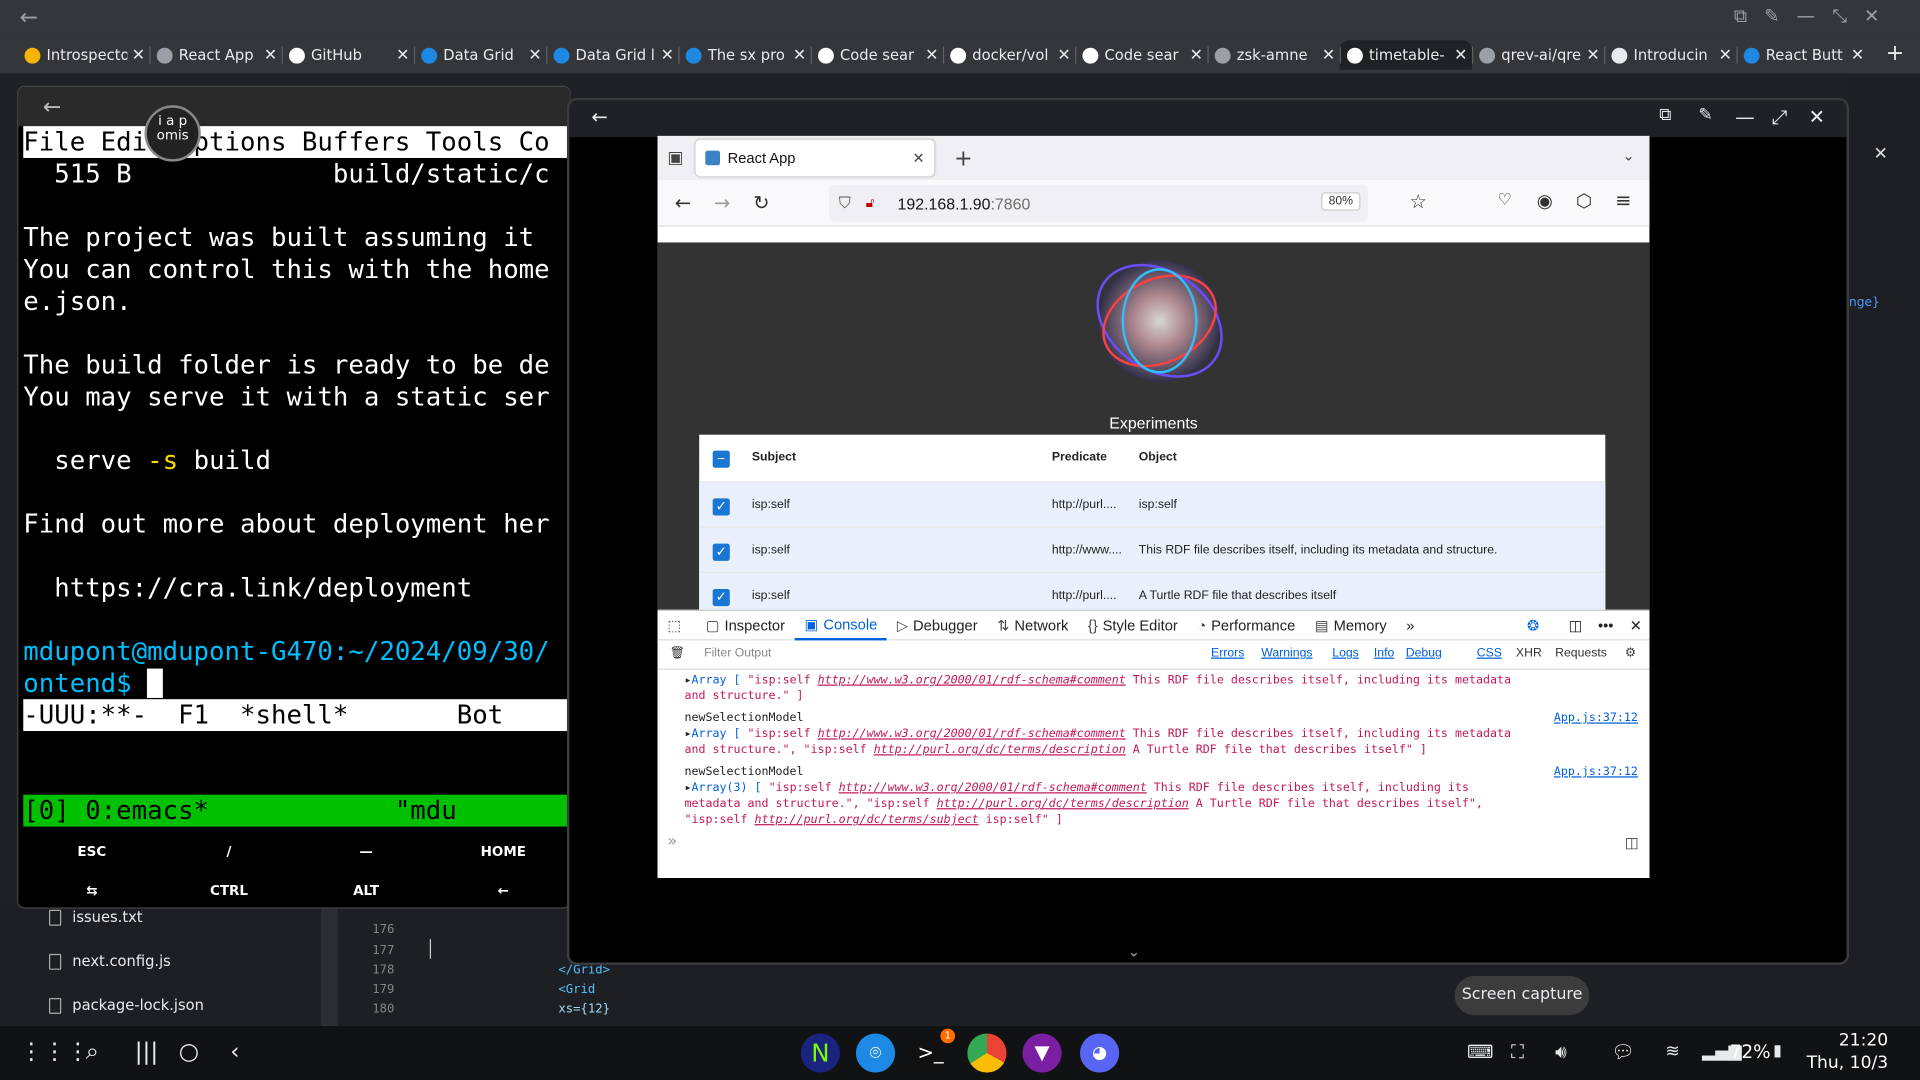 Image resolution: width=1920 pixels, height=1080 pixels. I want to click on key-tab: ⇆, so click(91, 891).